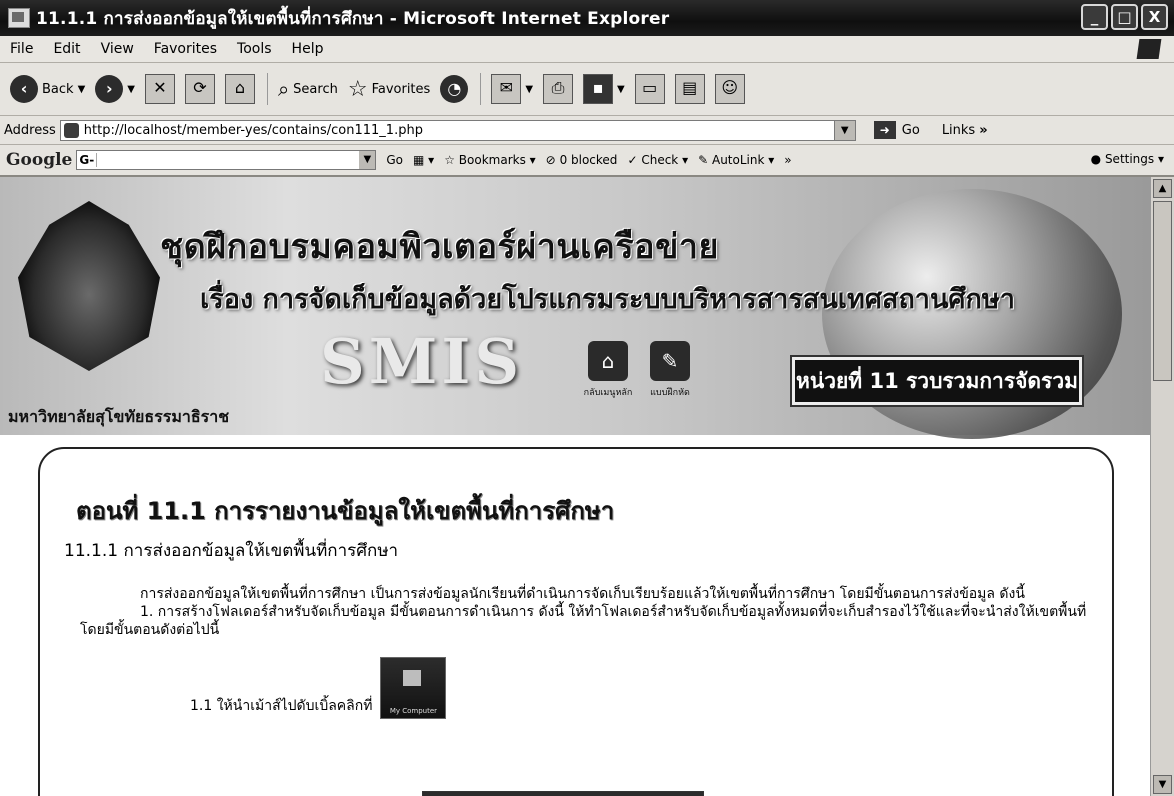  Describe the element at coordinates (117, 49) in the screenshot. I see `menu-view: View` at that location.